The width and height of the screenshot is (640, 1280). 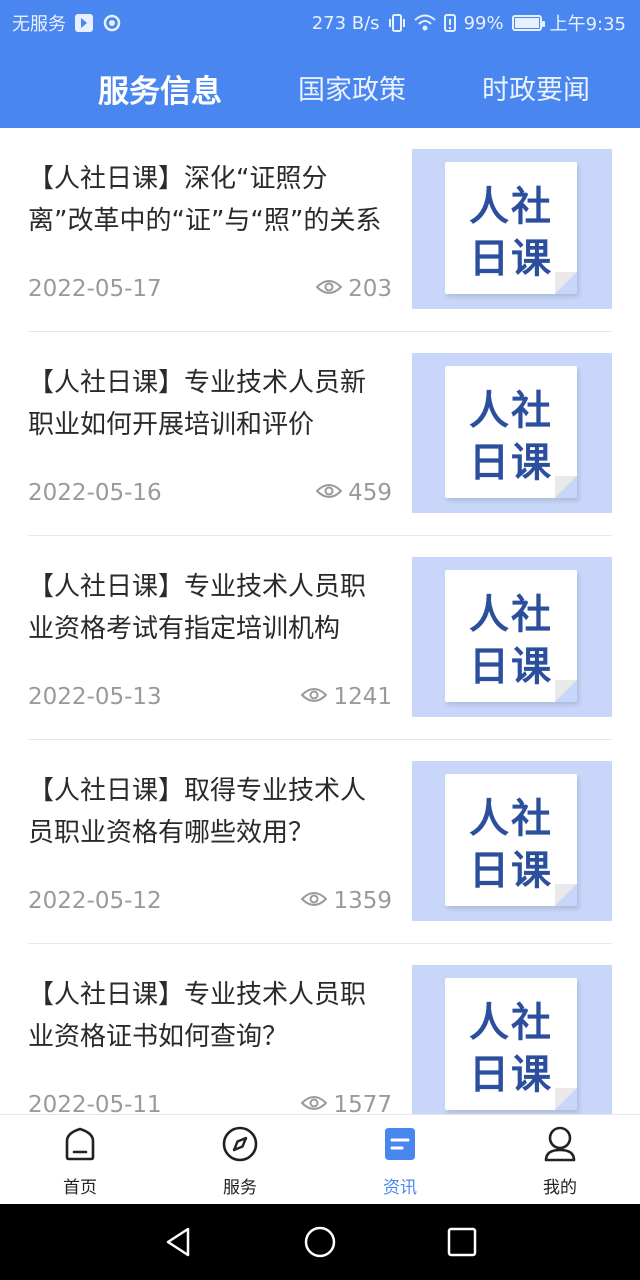 I want to click on nav-mine-label: 我的, so click(x=560, y=1188).